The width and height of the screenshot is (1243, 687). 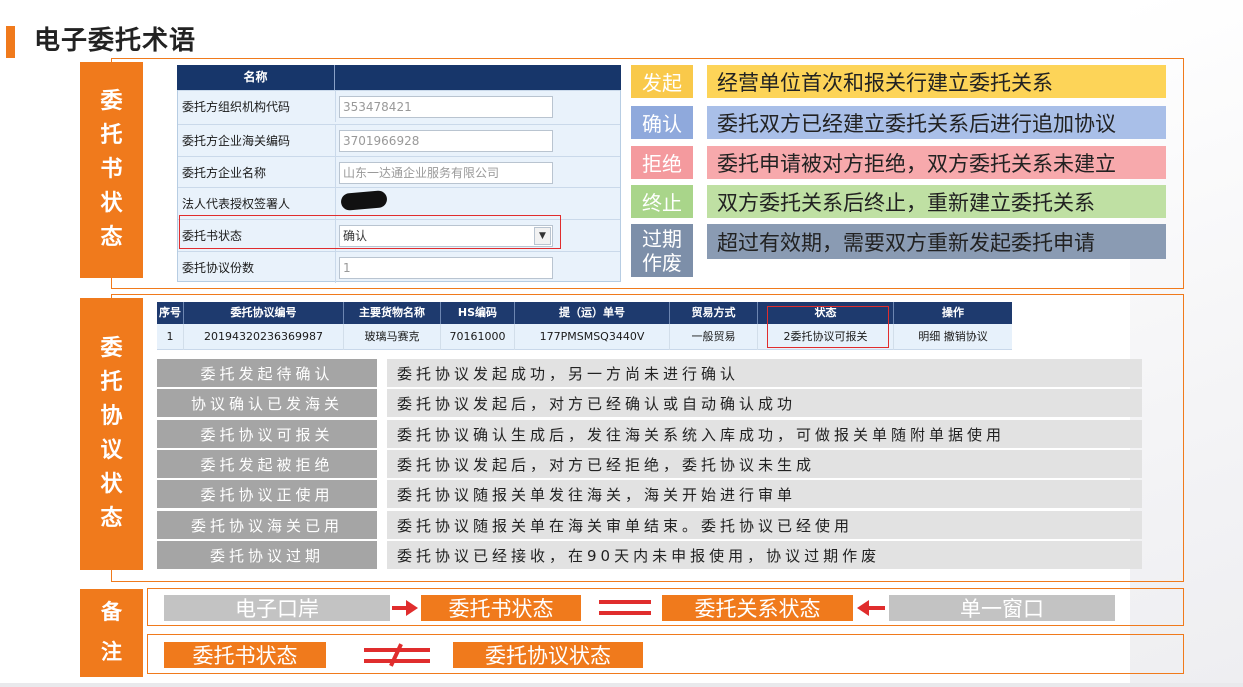 I want to click on state-tag: 委托协议海关已用, so click(x=267, y=525).